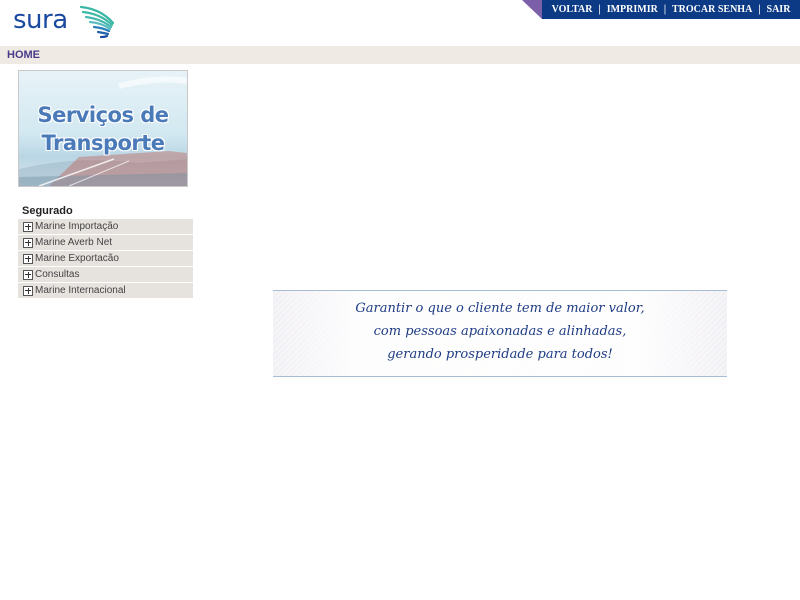  I want to click on menu-item-marine-importacao: Marine Importação, so click(105, 226).